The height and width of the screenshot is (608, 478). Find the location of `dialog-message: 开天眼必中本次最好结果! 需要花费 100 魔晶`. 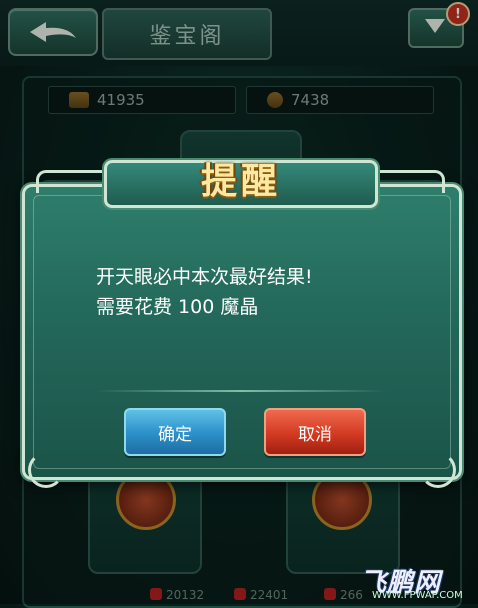

dialog-message: 开天眼必中本次最好结果! 需要花费 100 魔晶 is located at coordinates (204, 292).